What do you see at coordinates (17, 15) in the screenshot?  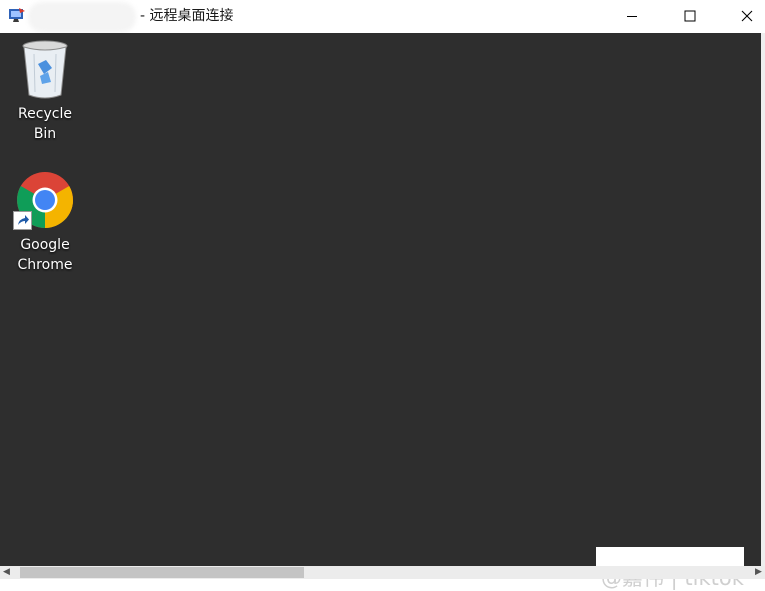 I see `remote-desktop-icon` at bounding box center [17, 15].